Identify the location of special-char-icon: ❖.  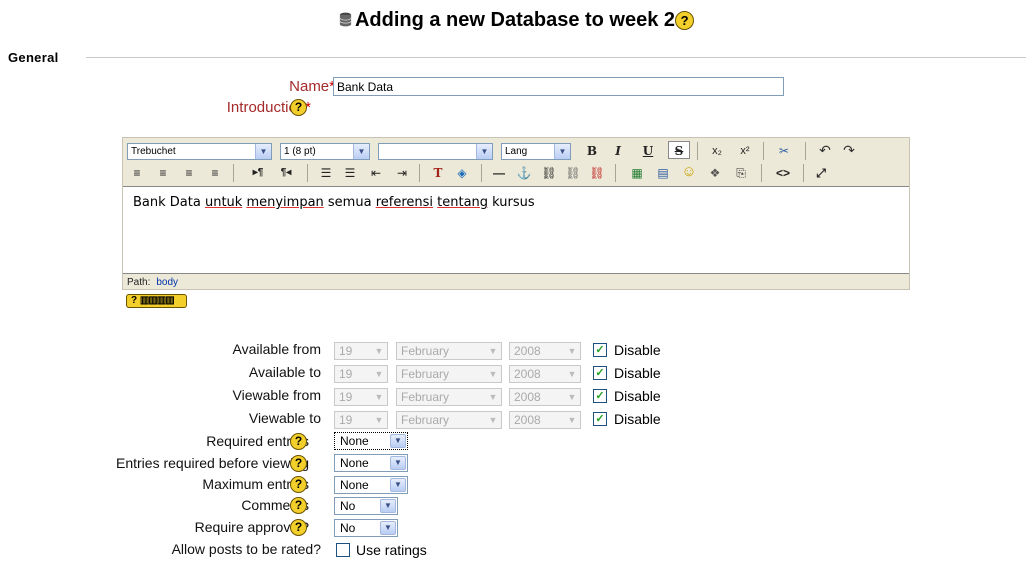
(715, 173).